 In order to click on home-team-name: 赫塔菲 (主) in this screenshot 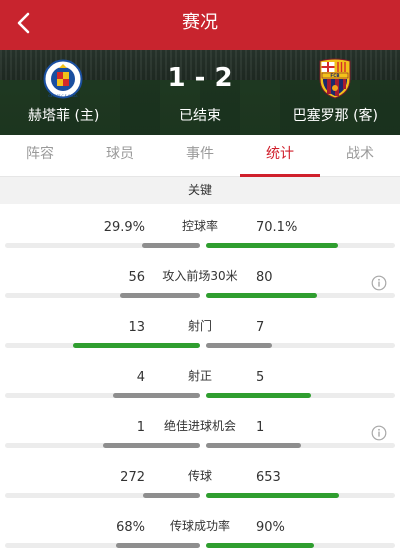, I will do `click(64, 116)`.